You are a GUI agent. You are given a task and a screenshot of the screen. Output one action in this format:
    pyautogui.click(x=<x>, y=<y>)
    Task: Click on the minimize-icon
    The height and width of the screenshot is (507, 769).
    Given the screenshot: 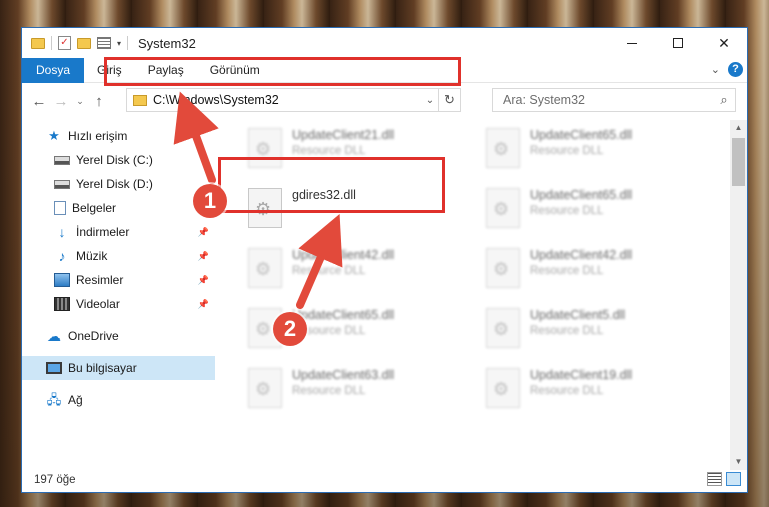 What is the action you would take?
    pyautogui.click(x=632, y=43)
    